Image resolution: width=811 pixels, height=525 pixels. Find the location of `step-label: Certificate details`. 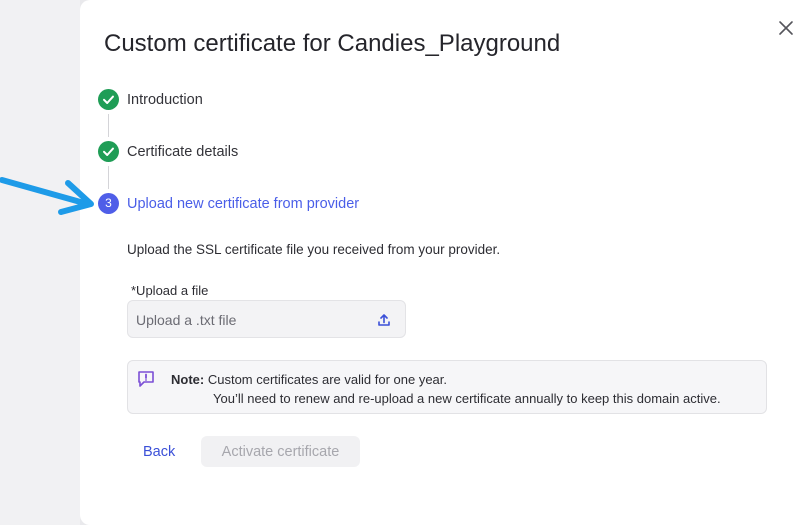

step-label: Certificate details is located at coordinates (183, 152).